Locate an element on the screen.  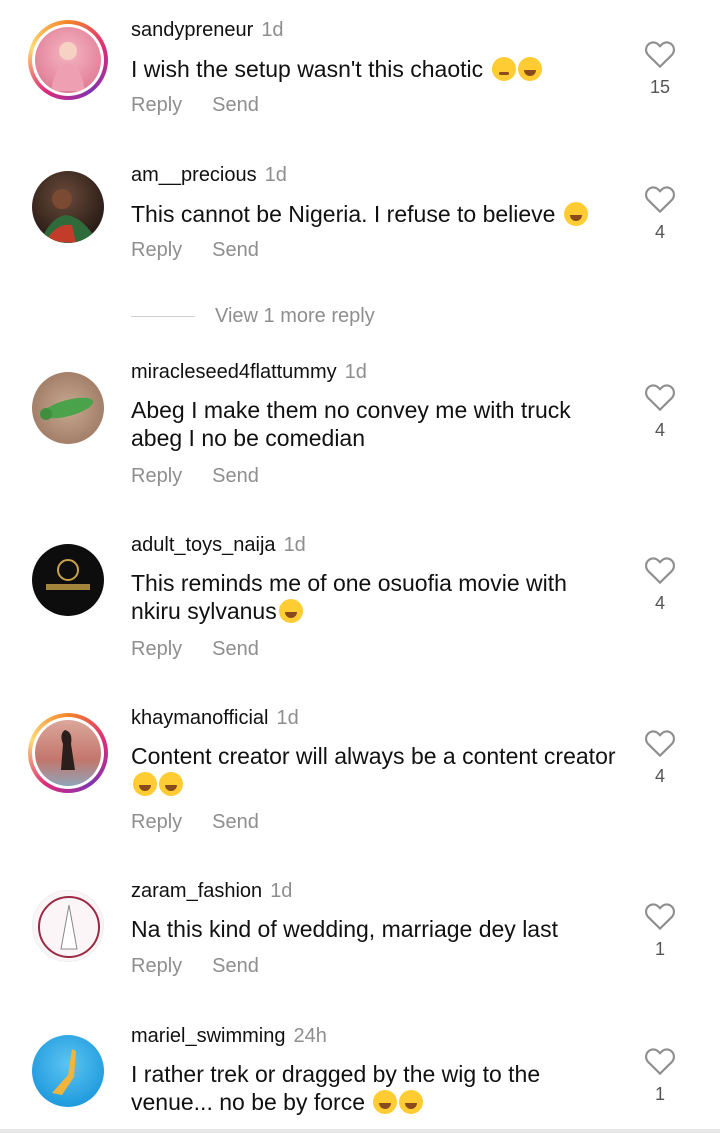
username: miracleseed4flattummy is located at coordinates (234, 372).